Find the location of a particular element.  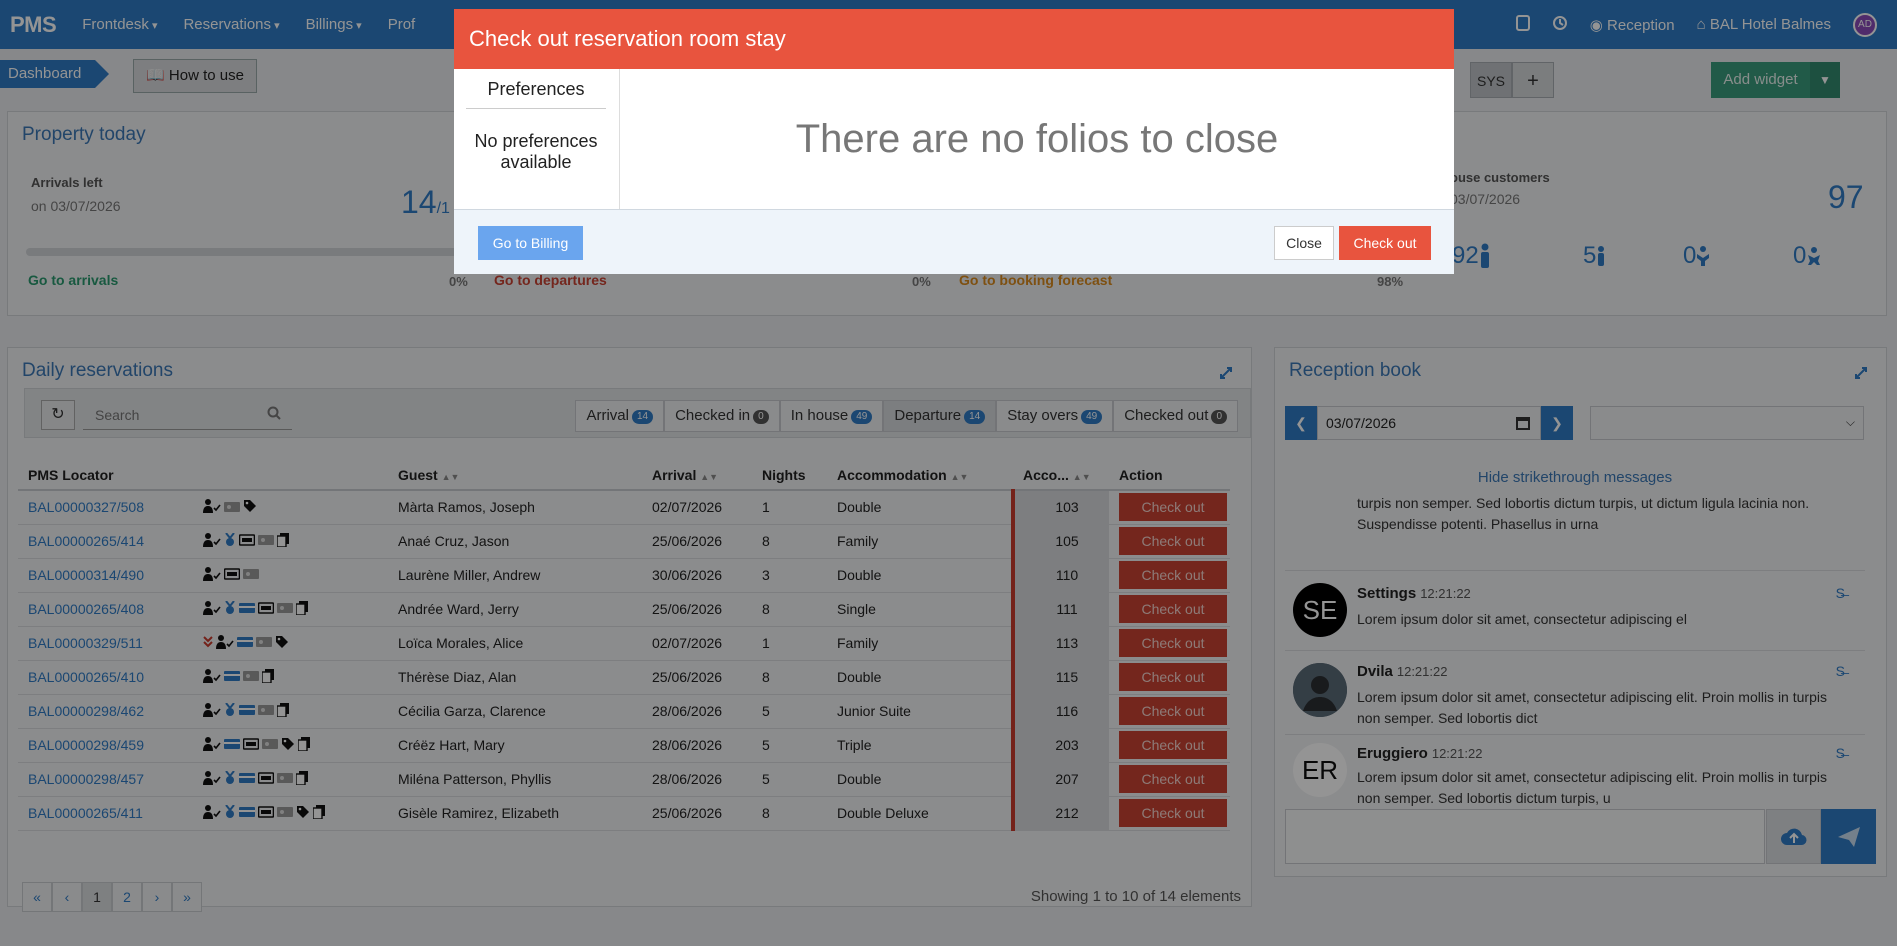

modal-footer: Go to Billing Close Check out is located at coordinates (954, 241).